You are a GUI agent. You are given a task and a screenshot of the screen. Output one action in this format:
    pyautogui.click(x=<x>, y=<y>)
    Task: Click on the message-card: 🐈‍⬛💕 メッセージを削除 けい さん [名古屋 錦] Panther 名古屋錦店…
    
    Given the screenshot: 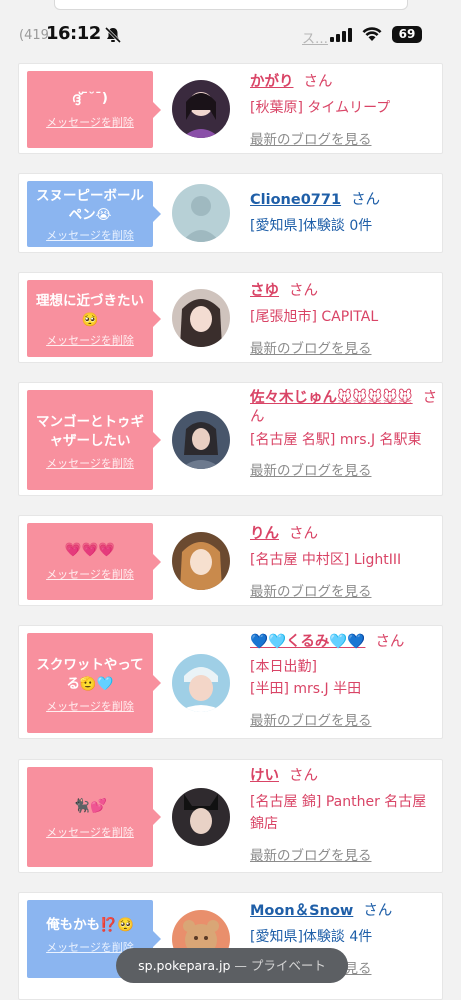 What is the action you would take?
    pyautogui.click(x=230, y=816)
    